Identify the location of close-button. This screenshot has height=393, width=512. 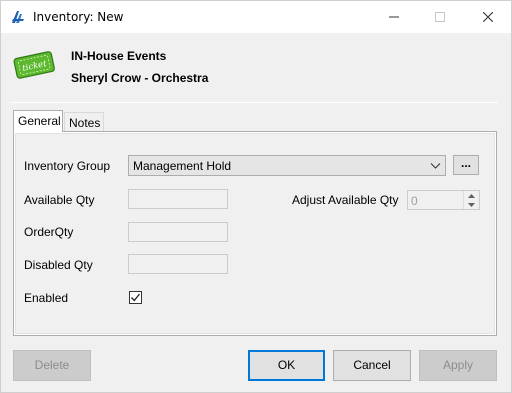
(488, 17).